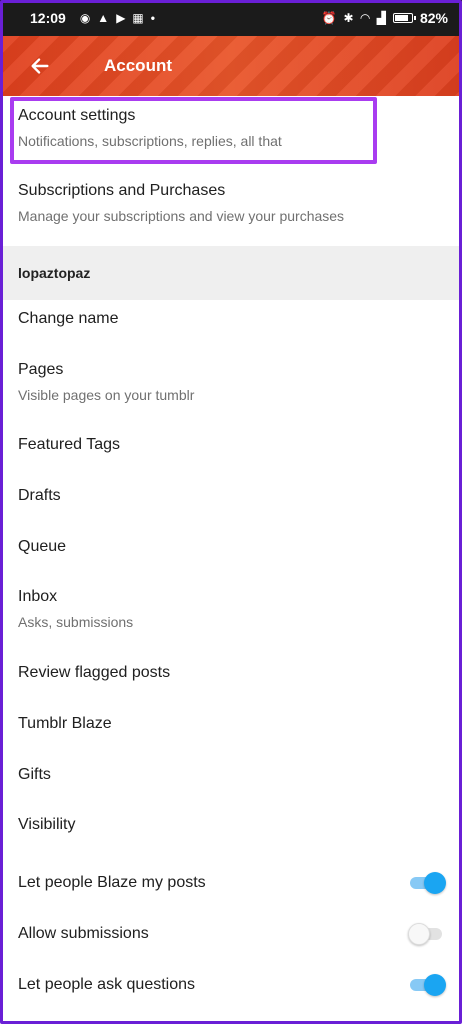 The image size is (462, 1024). What do you see at coordinates (83, 933) in the screenshot?
I see `toggle-label: Allow submissions` at bounding box center [83, 933].